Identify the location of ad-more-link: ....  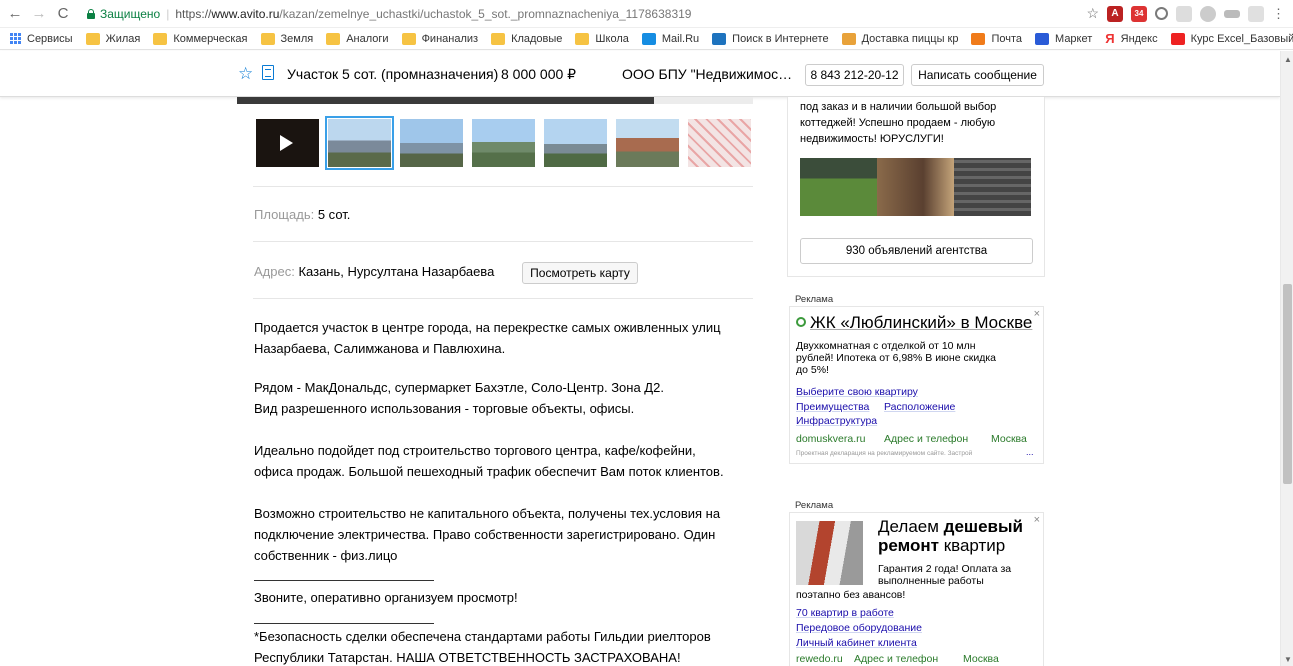
(1030, 452).